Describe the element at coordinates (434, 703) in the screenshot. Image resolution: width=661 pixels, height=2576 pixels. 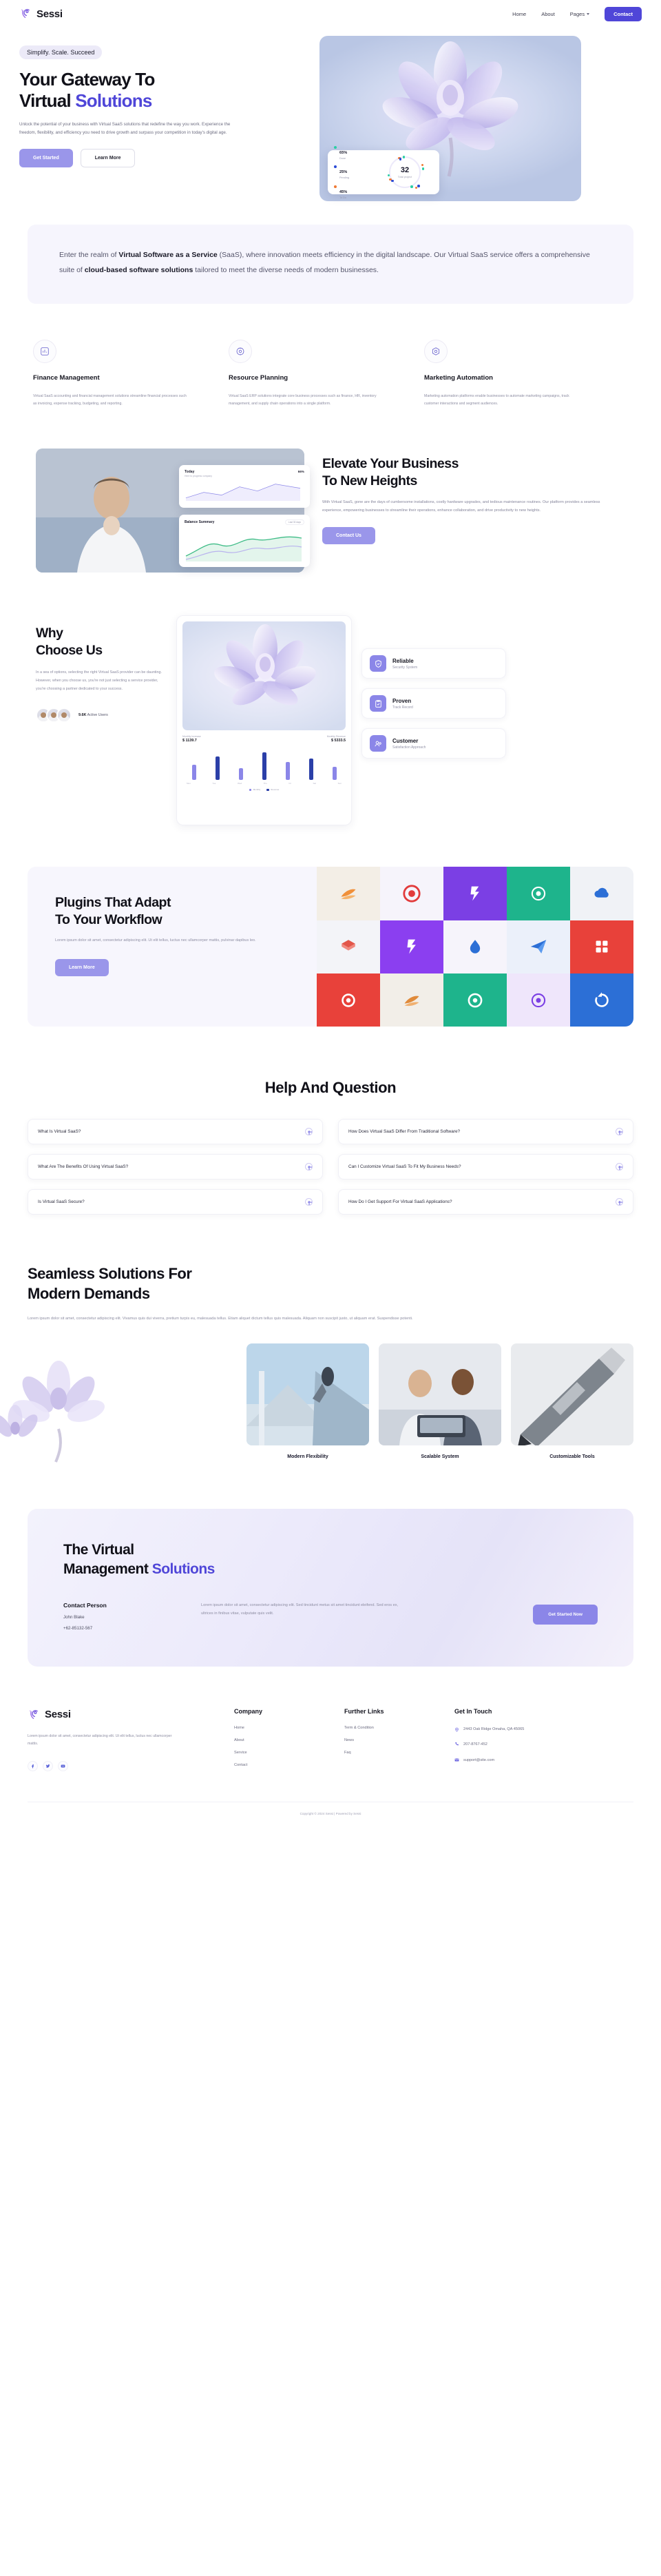
I see `badge-card-proven: Proven Track Record` at that location.